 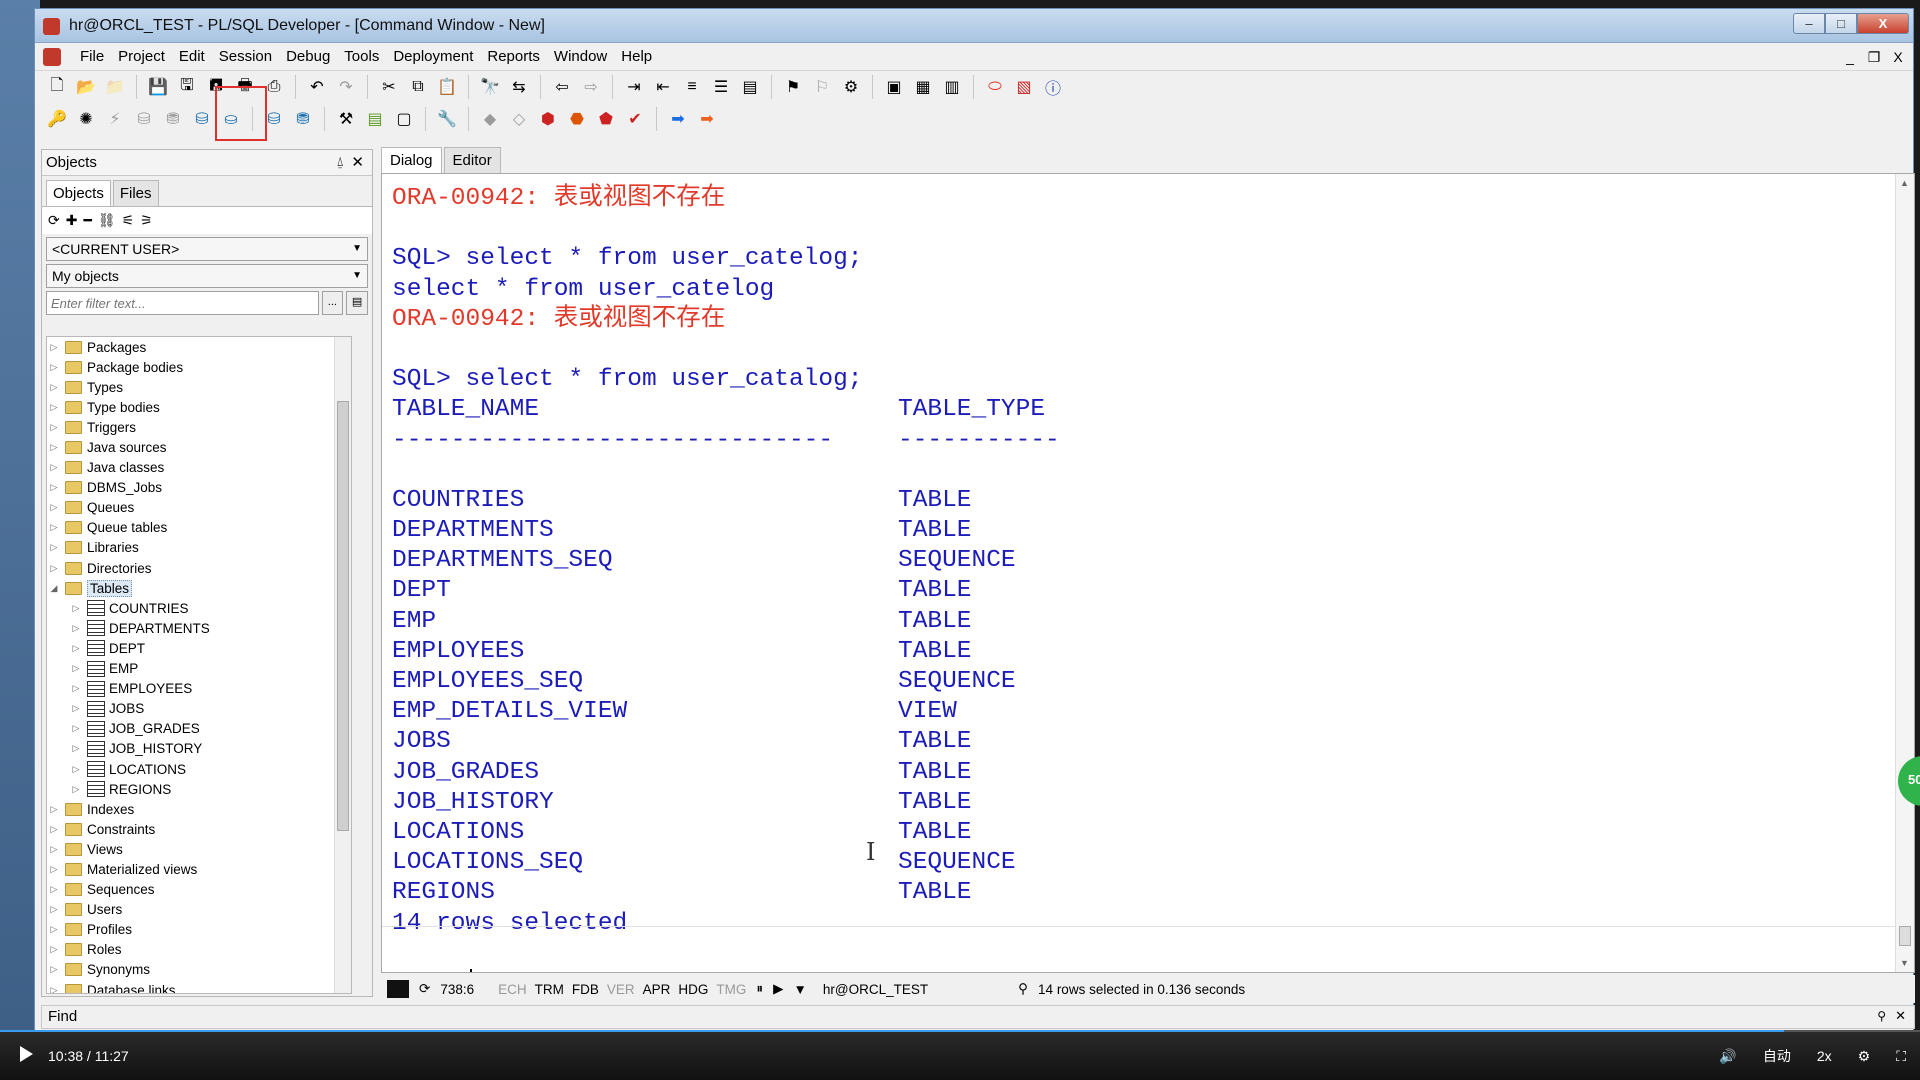 What do you see at coordinates (303, 119) in the screenshot?
I see `db-export-icon: ⛃` at bounding box center [303, 119].